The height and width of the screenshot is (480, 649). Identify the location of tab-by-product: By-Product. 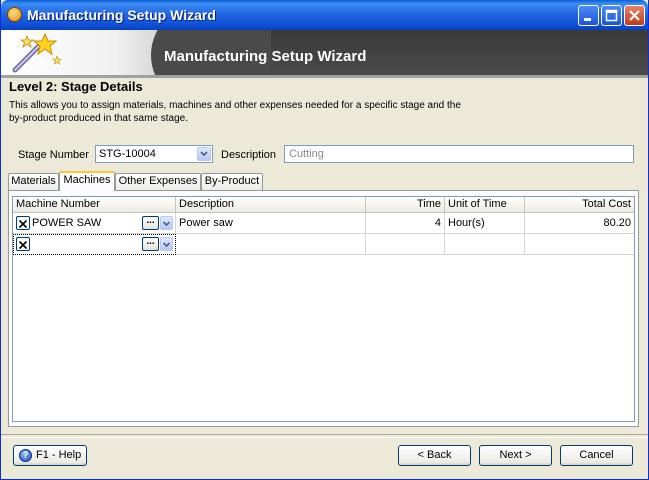
(232, 181).